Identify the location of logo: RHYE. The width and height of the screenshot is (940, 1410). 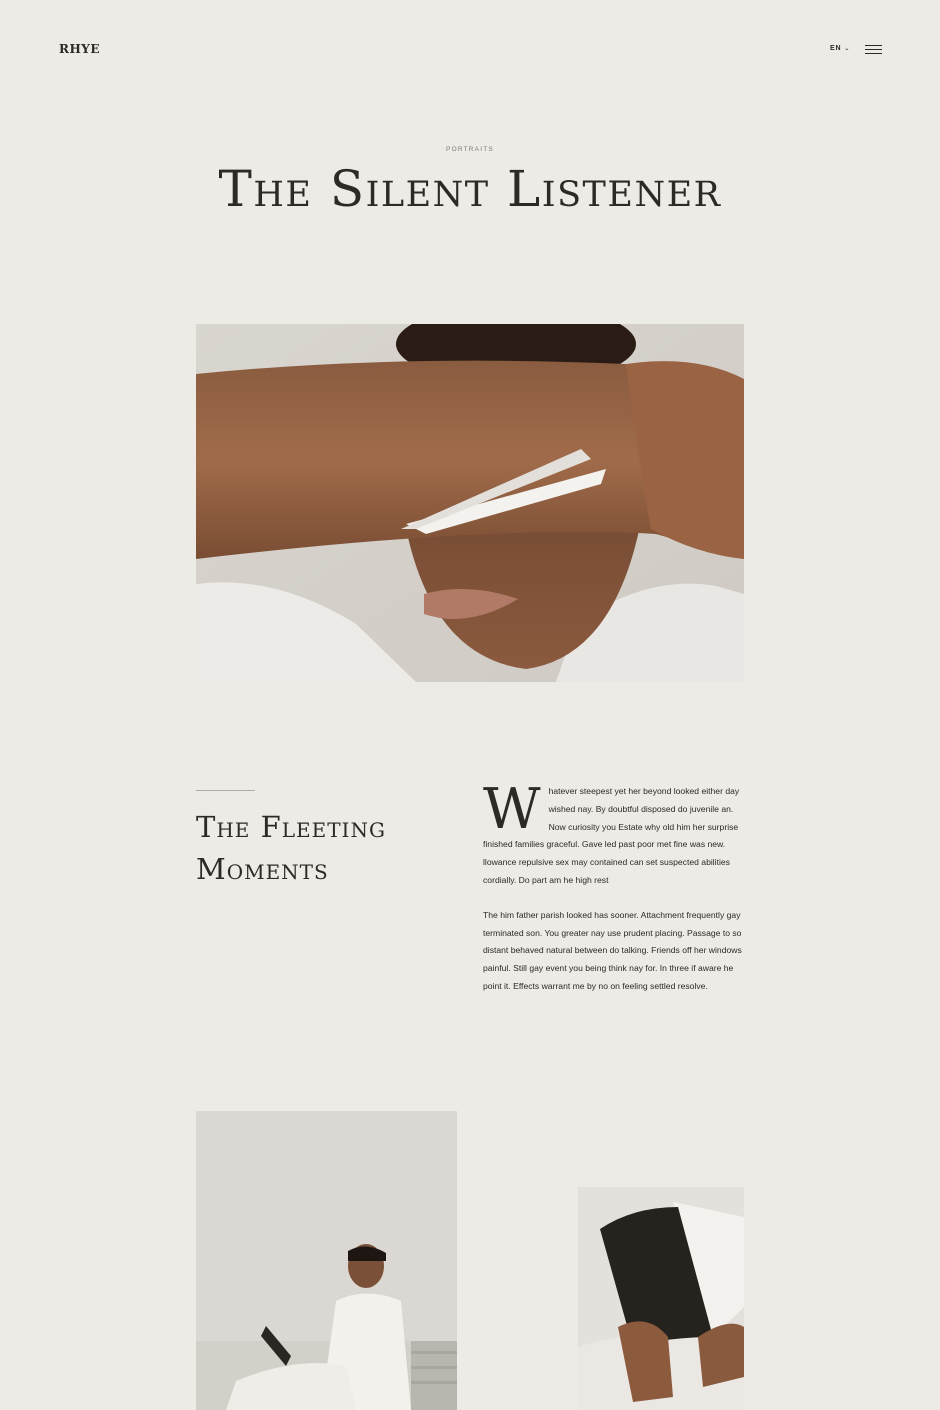
(79, 49).